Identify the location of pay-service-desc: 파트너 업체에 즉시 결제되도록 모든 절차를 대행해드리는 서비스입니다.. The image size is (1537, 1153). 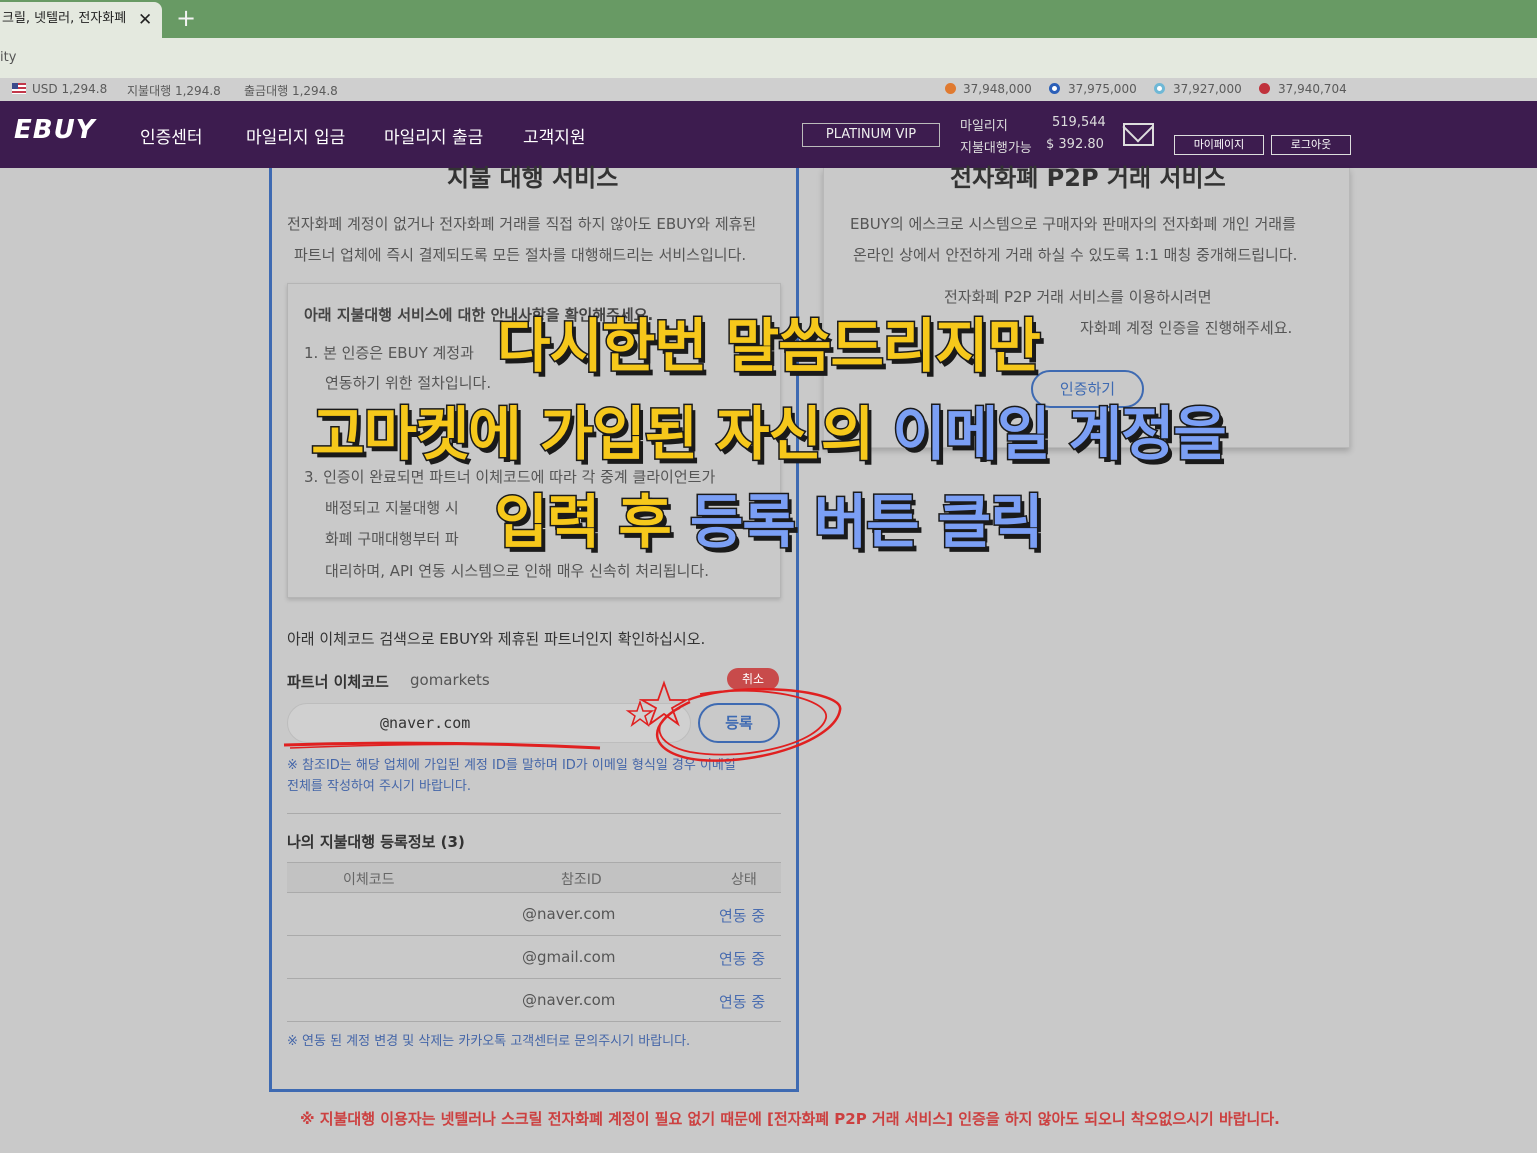
(520, 255).